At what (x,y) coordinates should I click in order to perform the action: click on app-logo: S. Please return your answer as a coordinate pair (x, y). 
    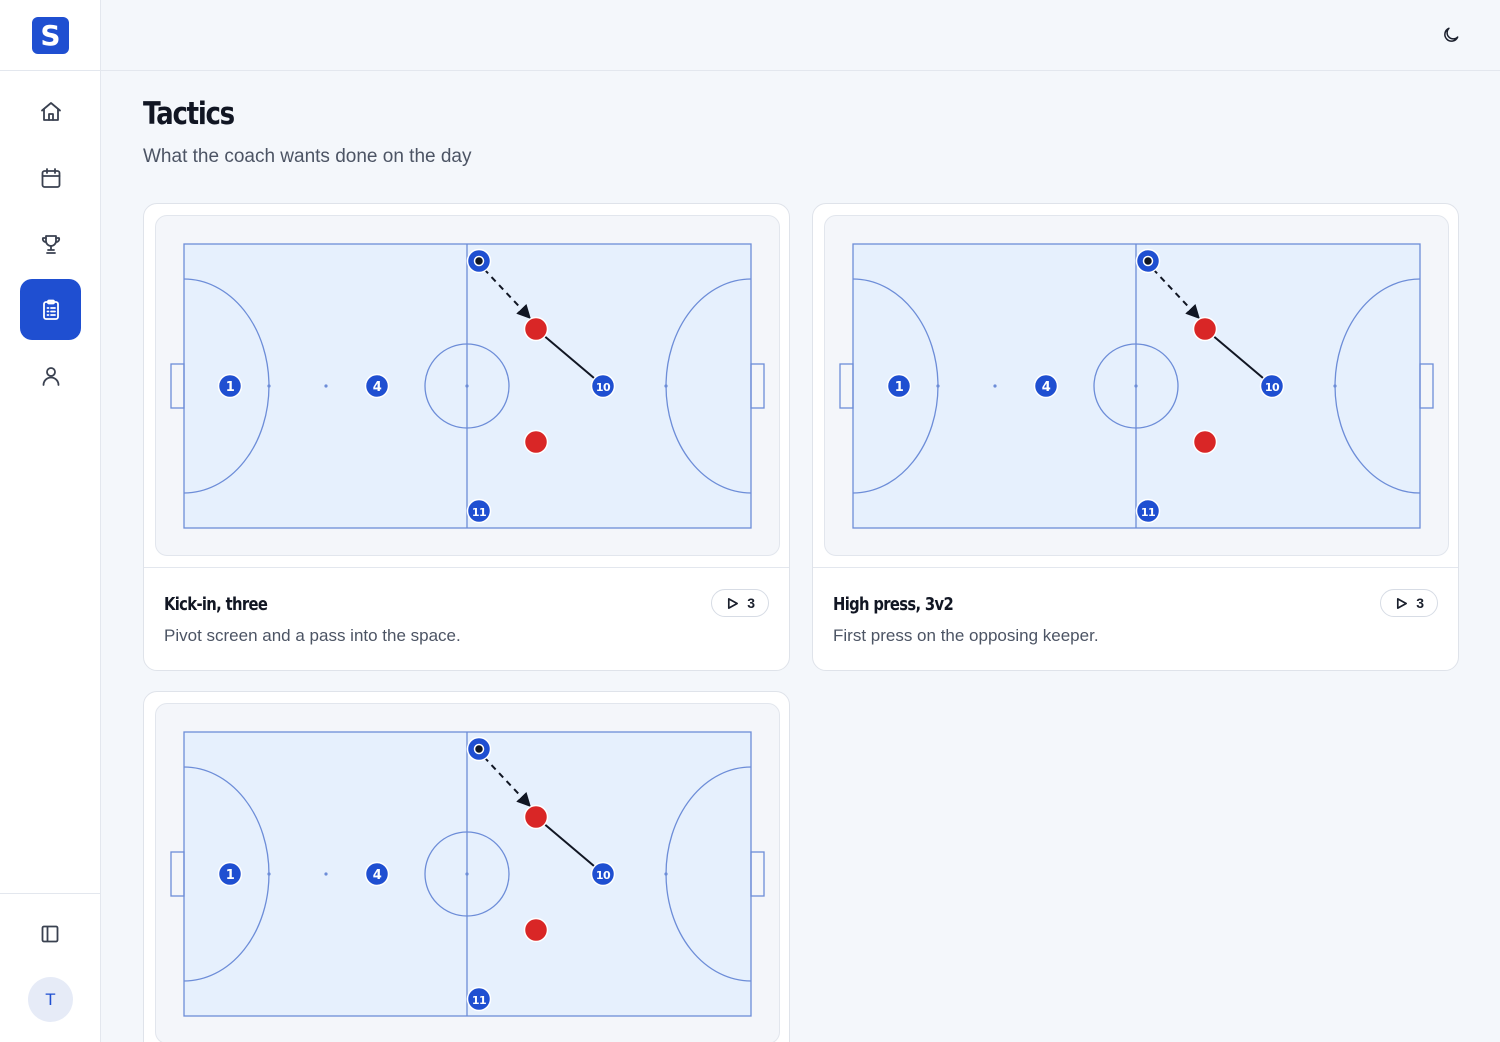
    Looking at the image, I should click on (50, 35).